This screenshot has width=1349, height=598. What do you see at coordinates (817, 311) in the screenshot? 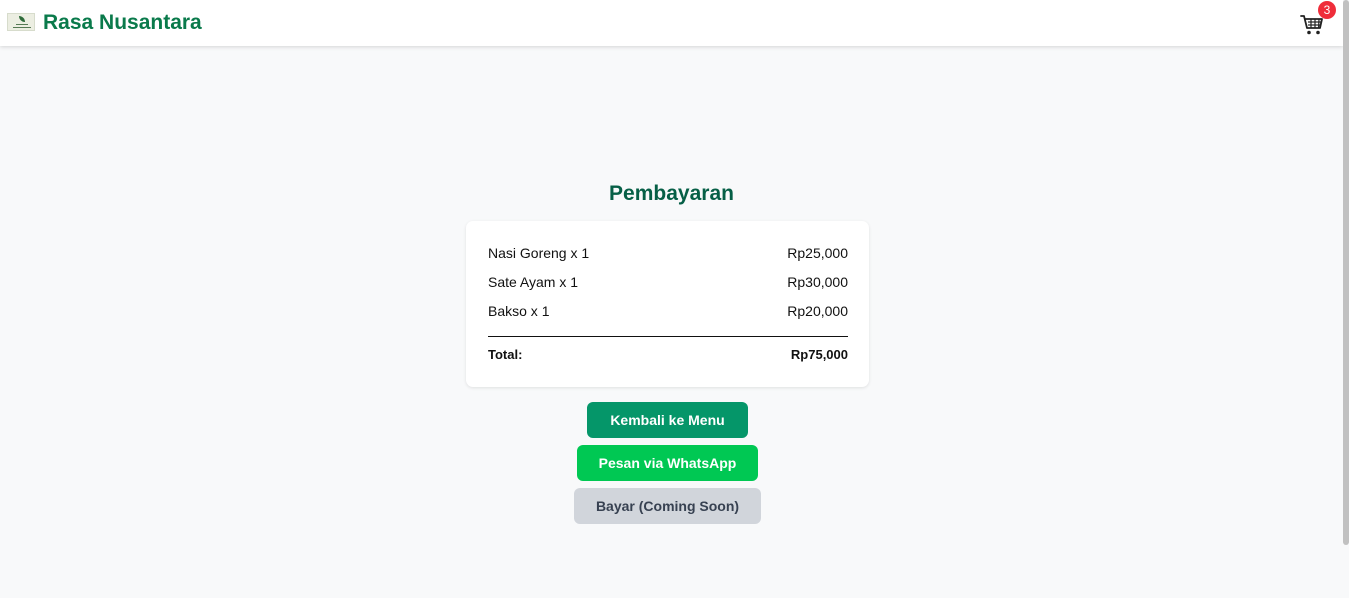
I see `order-item-price: Rp20,000` at bounding box center [817, 311].